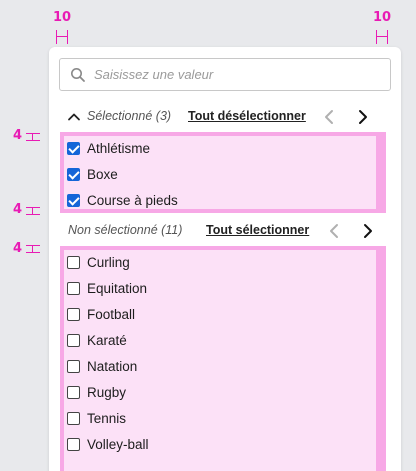 This screenshot has width=416, height=471. I want to click on list-item: Tennis, so click(96, 418).